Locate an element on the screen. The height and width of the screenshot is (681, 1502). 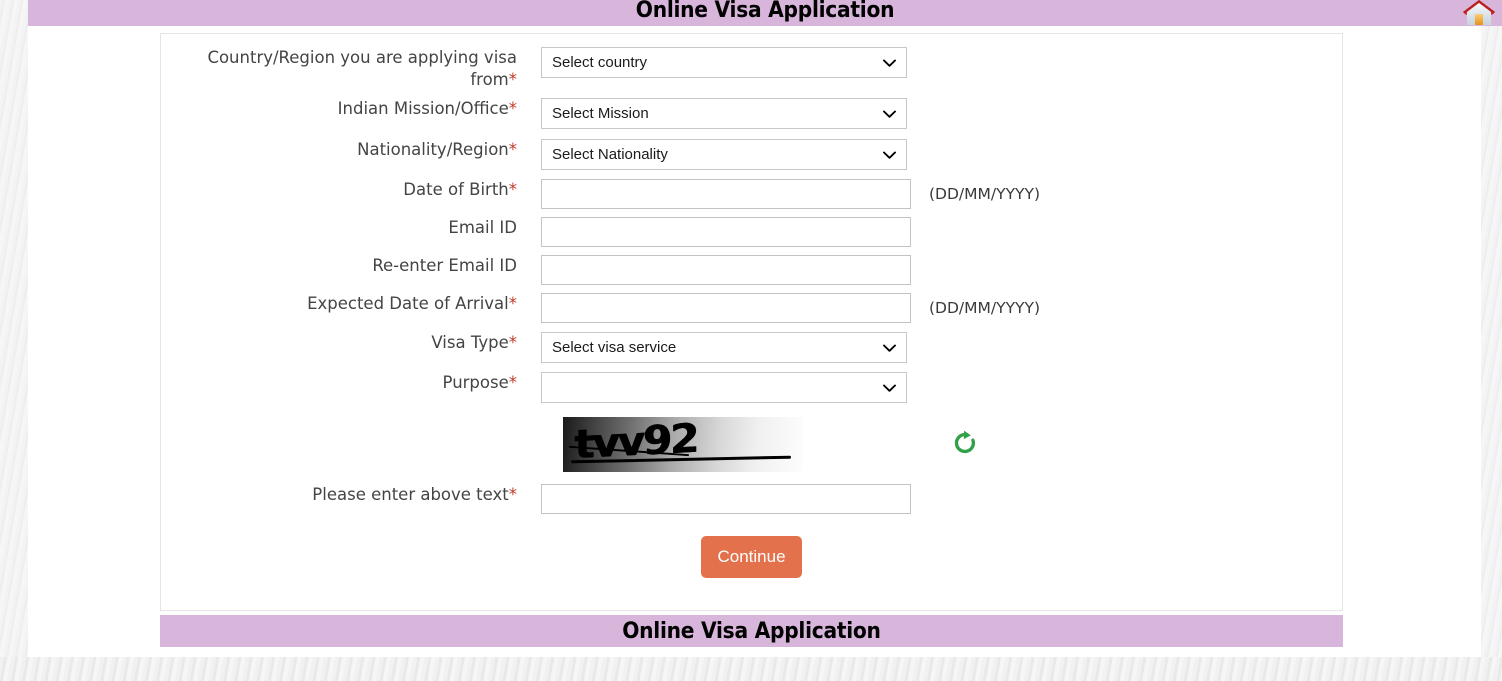
field-email is located at coordinates (726, 232).